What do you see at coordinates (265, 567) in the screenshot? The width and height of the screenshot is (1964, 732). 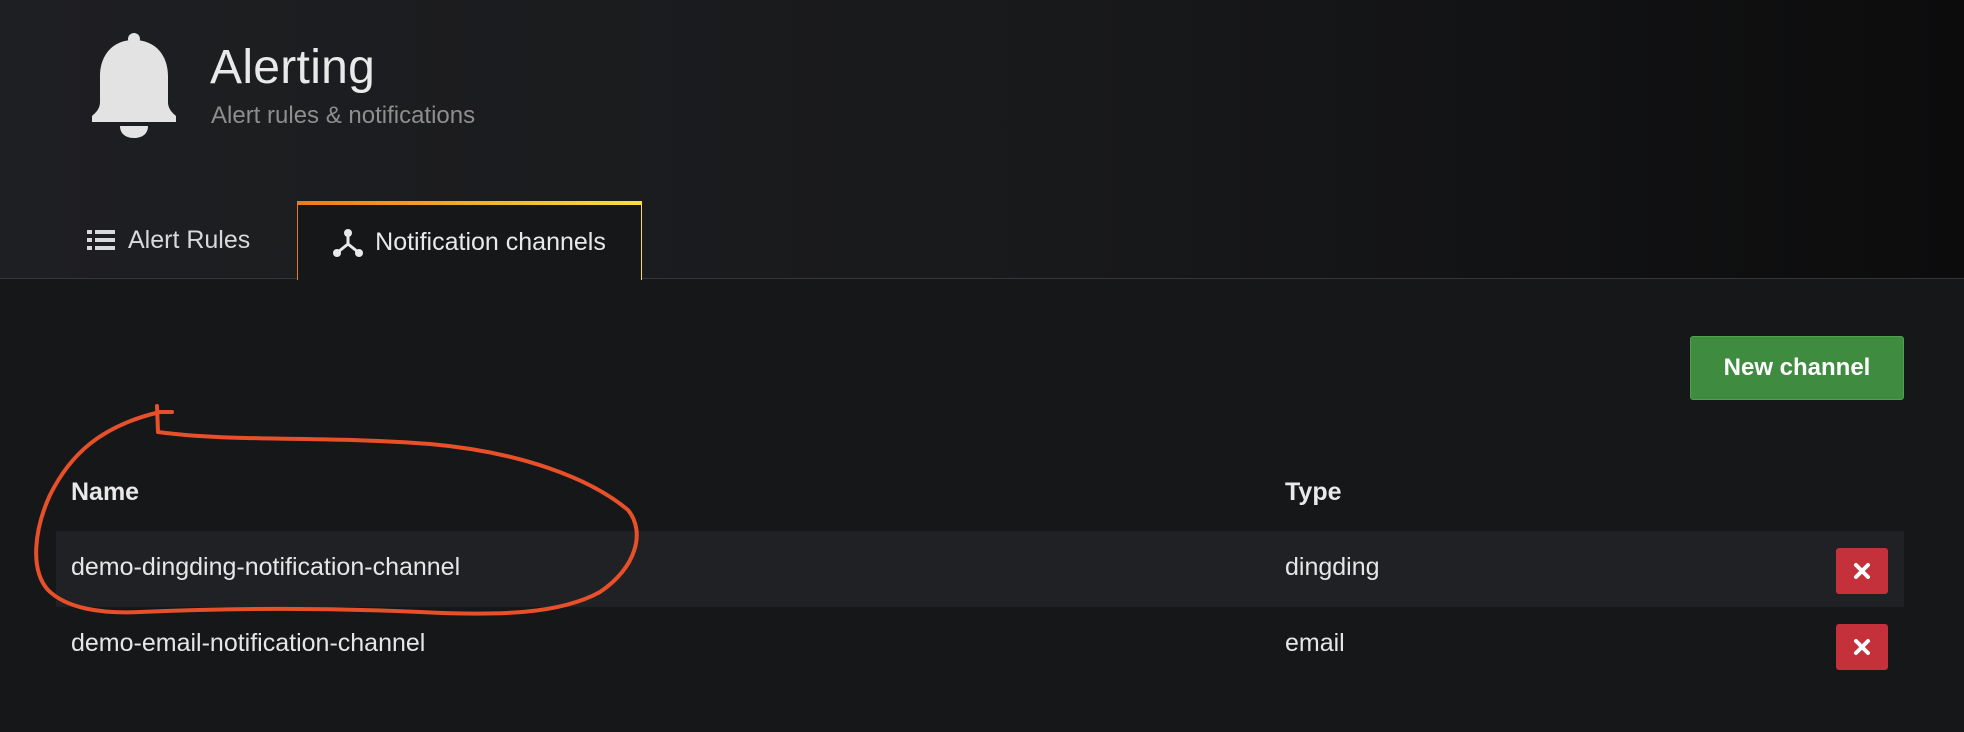 I see `channel-name-link: demo-dingding-notification-channel` at bounding box center [265, 567].